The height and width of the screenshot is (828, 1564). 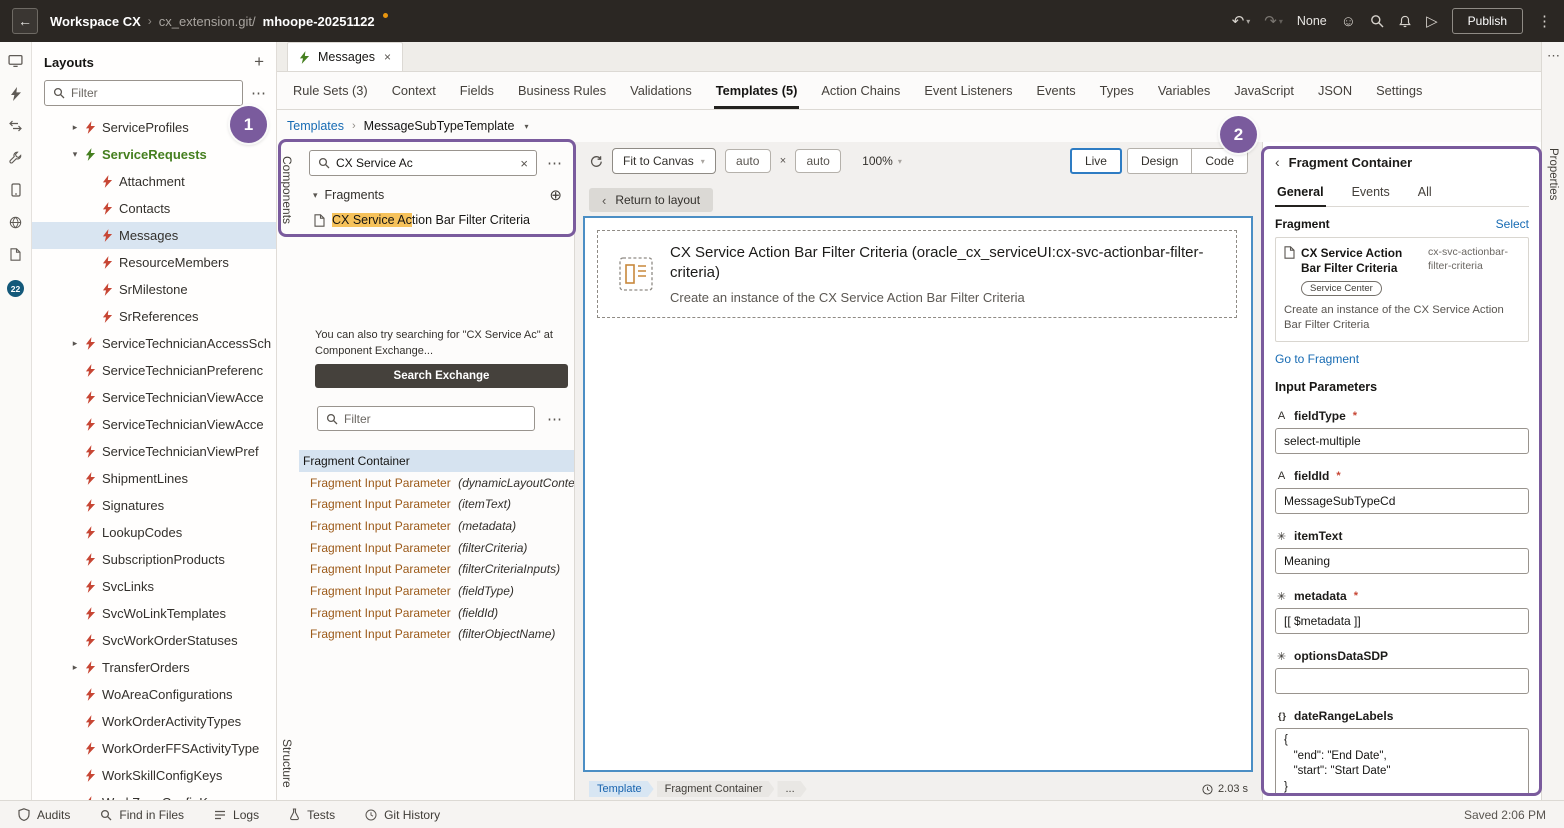 What do you see at coordinates (651, 200) in the screenshot?
I see `return-to-layout-button: ‹ Return to layout` at bounding box center [651, 200].